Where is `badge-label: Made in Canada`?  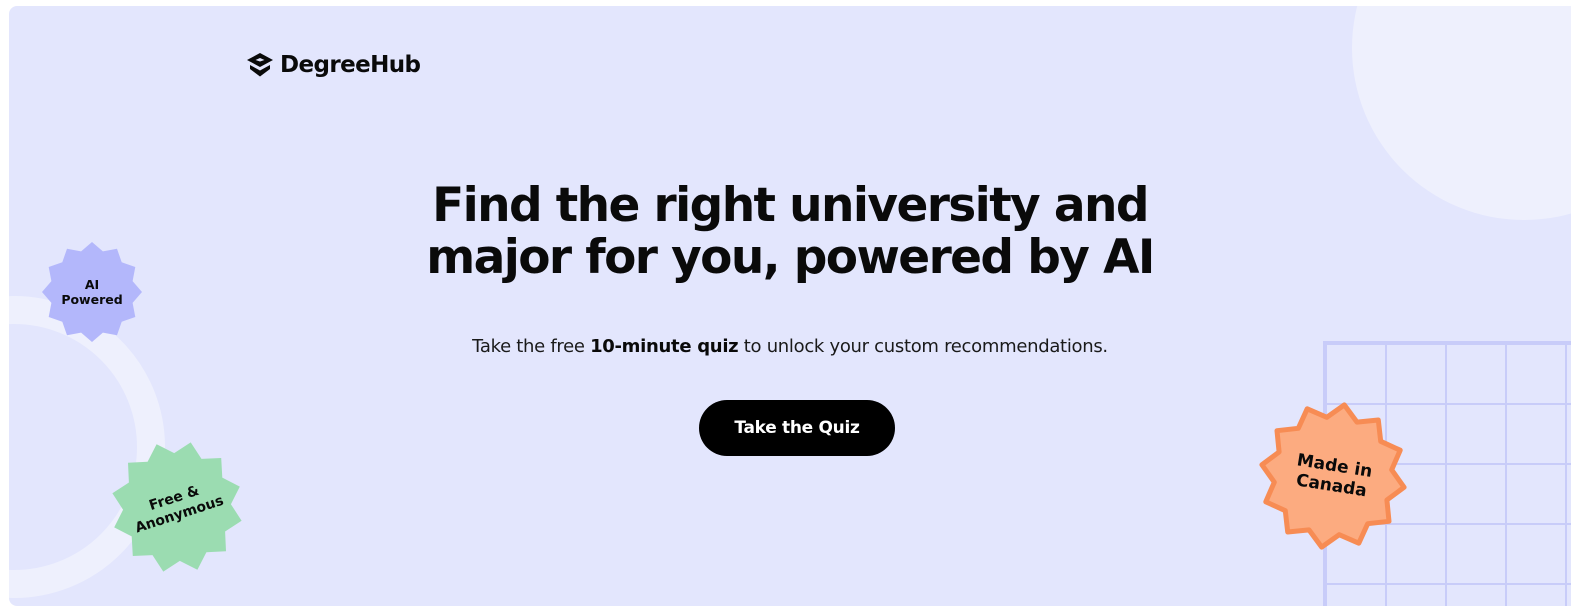 badge-label: Made in Canada is located at coordinates (1334, 476).